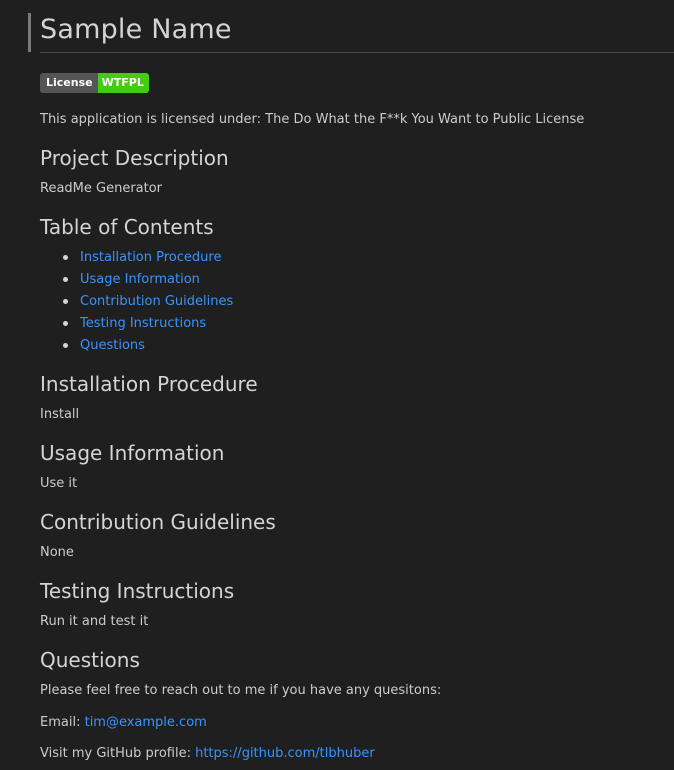  I want to click on heading-usage: Usage Information, so click(132, 453).